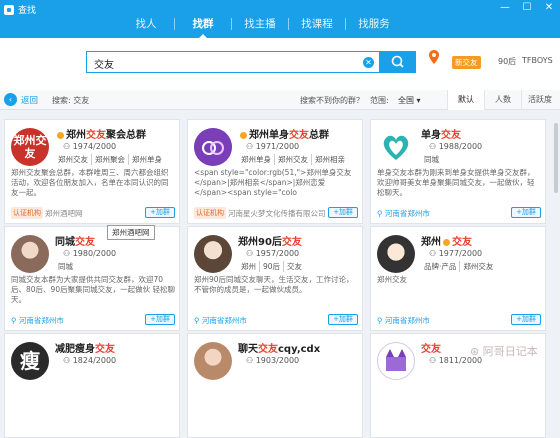  What do you see at coordinates (233, 62) in the screenshot?
I see `search-input: 交友 ✕` at bounding box center [233, 62].